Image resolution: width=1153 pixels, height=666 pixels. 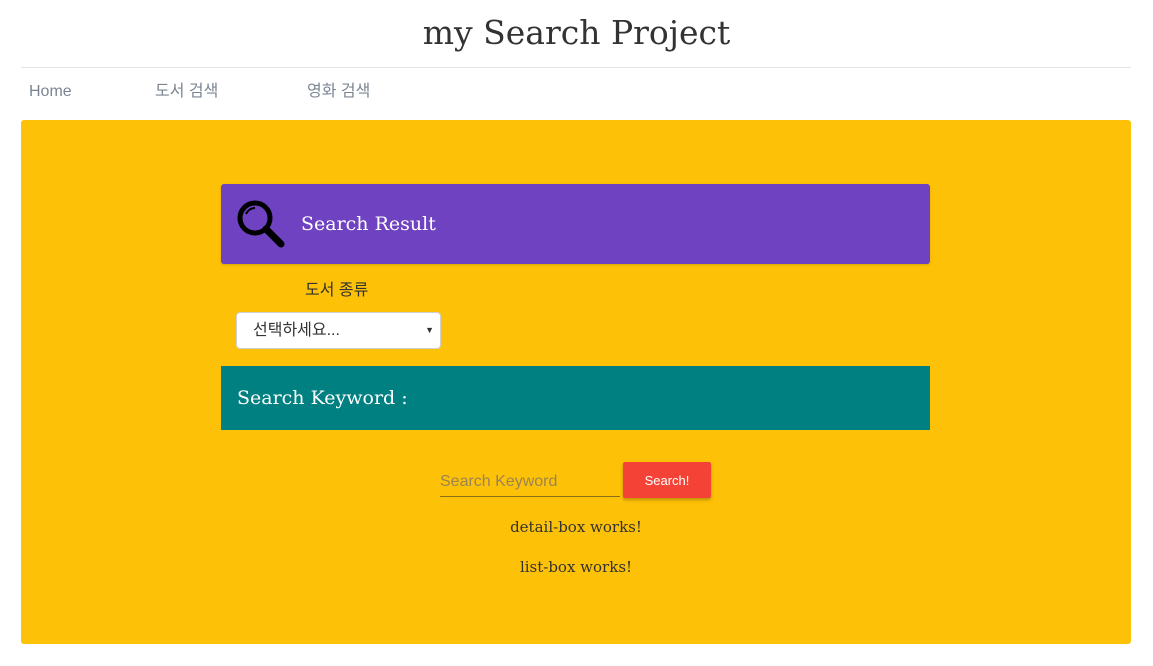 What do you see at coordinates (261, 224) in the screenshot?
I see `magnifier-icon` at bounding box center [261, 224].